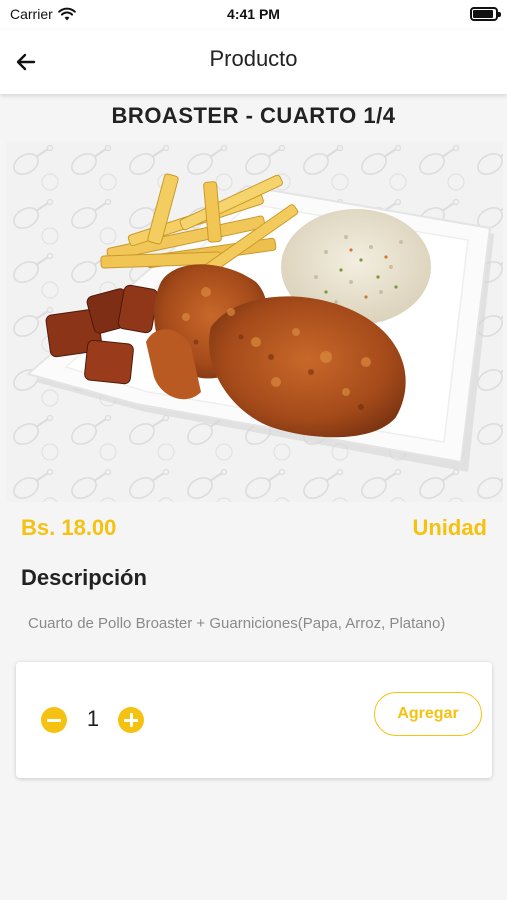 The width and height of the screenshot is (507, 900). What do you see at coordinates (428, 714) in the screenshot?
I see `add-to-cart-button: Agregar` at bounding box center [428, 714].